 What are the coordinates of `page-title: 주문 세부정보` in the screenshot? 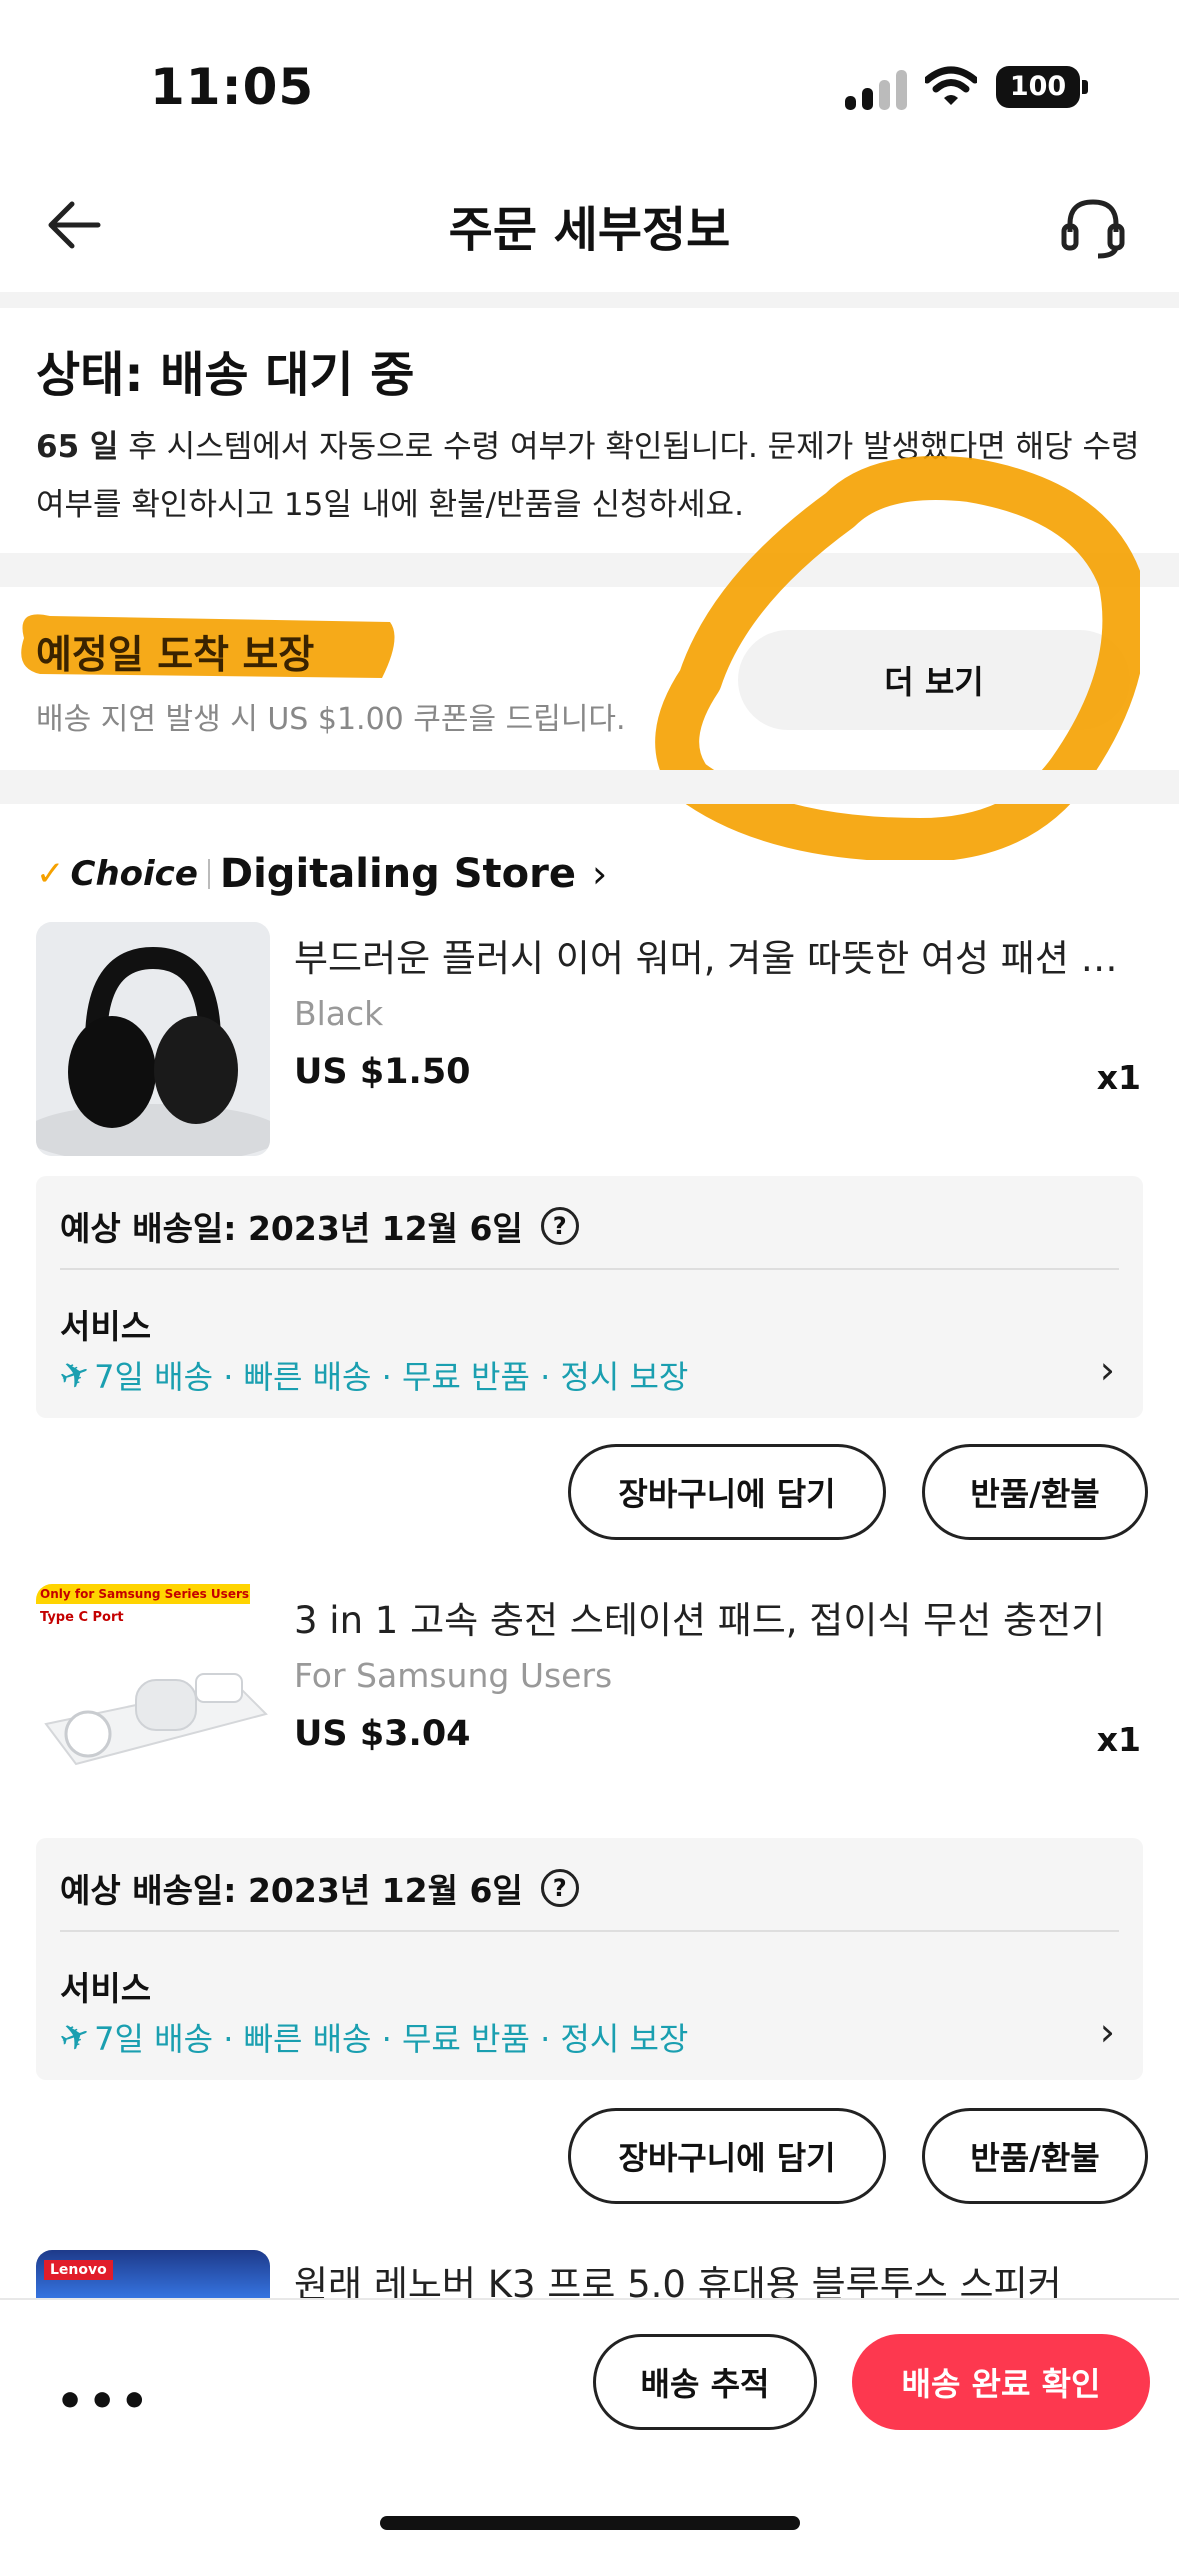 It's located at (589, 230).